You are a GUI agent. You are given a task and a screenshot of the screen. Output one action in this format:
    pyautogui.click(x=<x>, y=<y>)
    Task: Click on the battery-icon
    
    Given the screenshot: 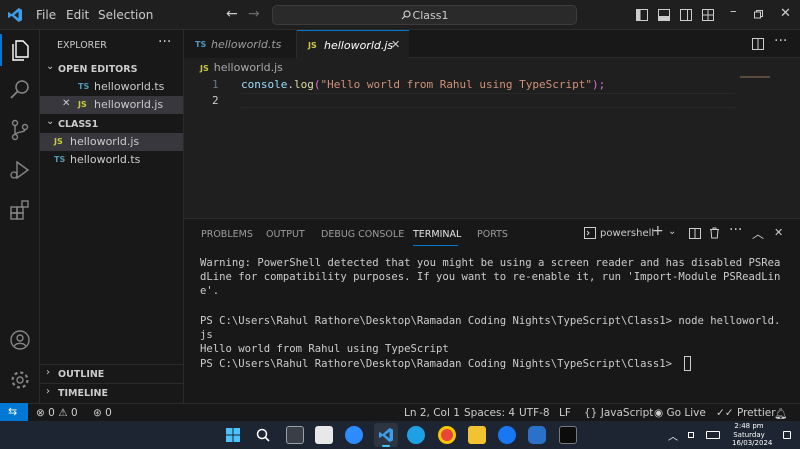 What is the action you would take?
    pyautogui.click(x=713, y=435)
    